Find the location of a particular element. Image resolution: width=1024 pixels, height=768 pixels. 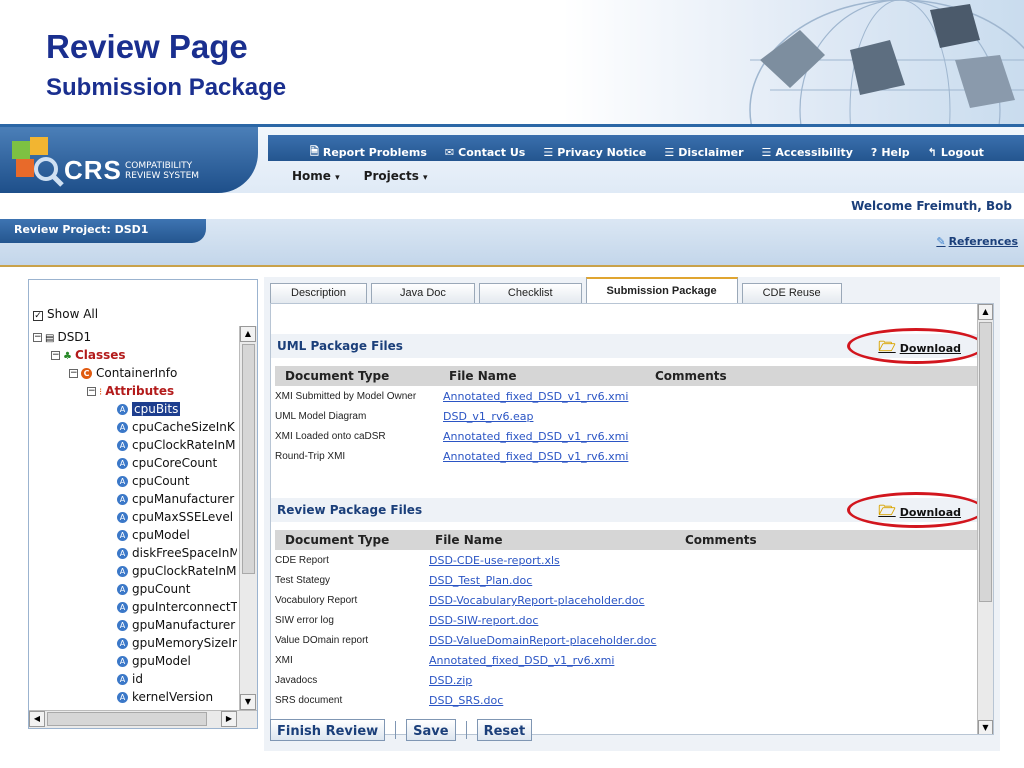

tree-item-label: gpuCount is located at coordinates (161, 589).